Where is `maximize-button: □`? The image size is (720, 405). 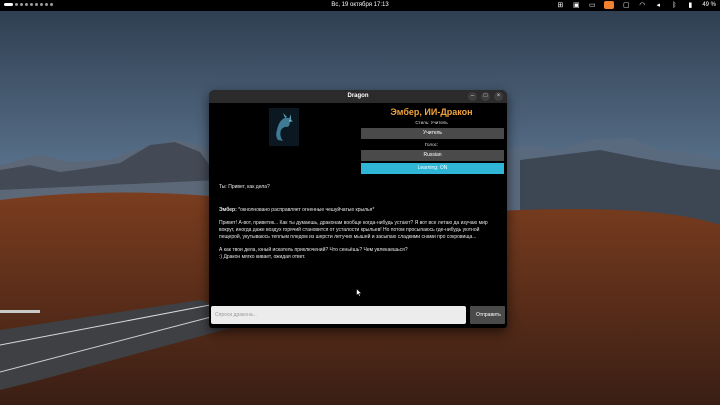 maximize-button: □ is located at coordinates (485, 96).